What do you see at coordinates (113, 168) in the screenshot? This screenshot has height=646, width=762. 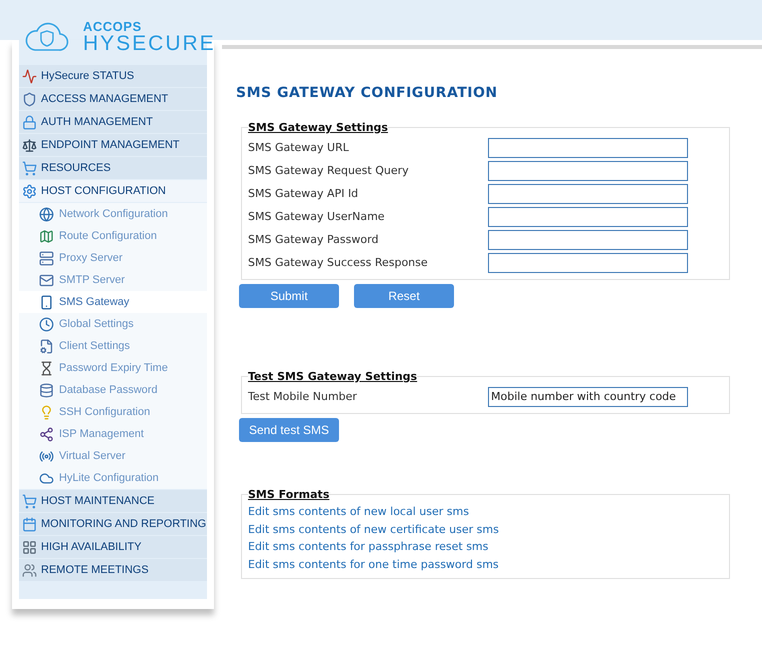 I see `sidebar-section: RESOURCES` at bounding box center [113, 168].